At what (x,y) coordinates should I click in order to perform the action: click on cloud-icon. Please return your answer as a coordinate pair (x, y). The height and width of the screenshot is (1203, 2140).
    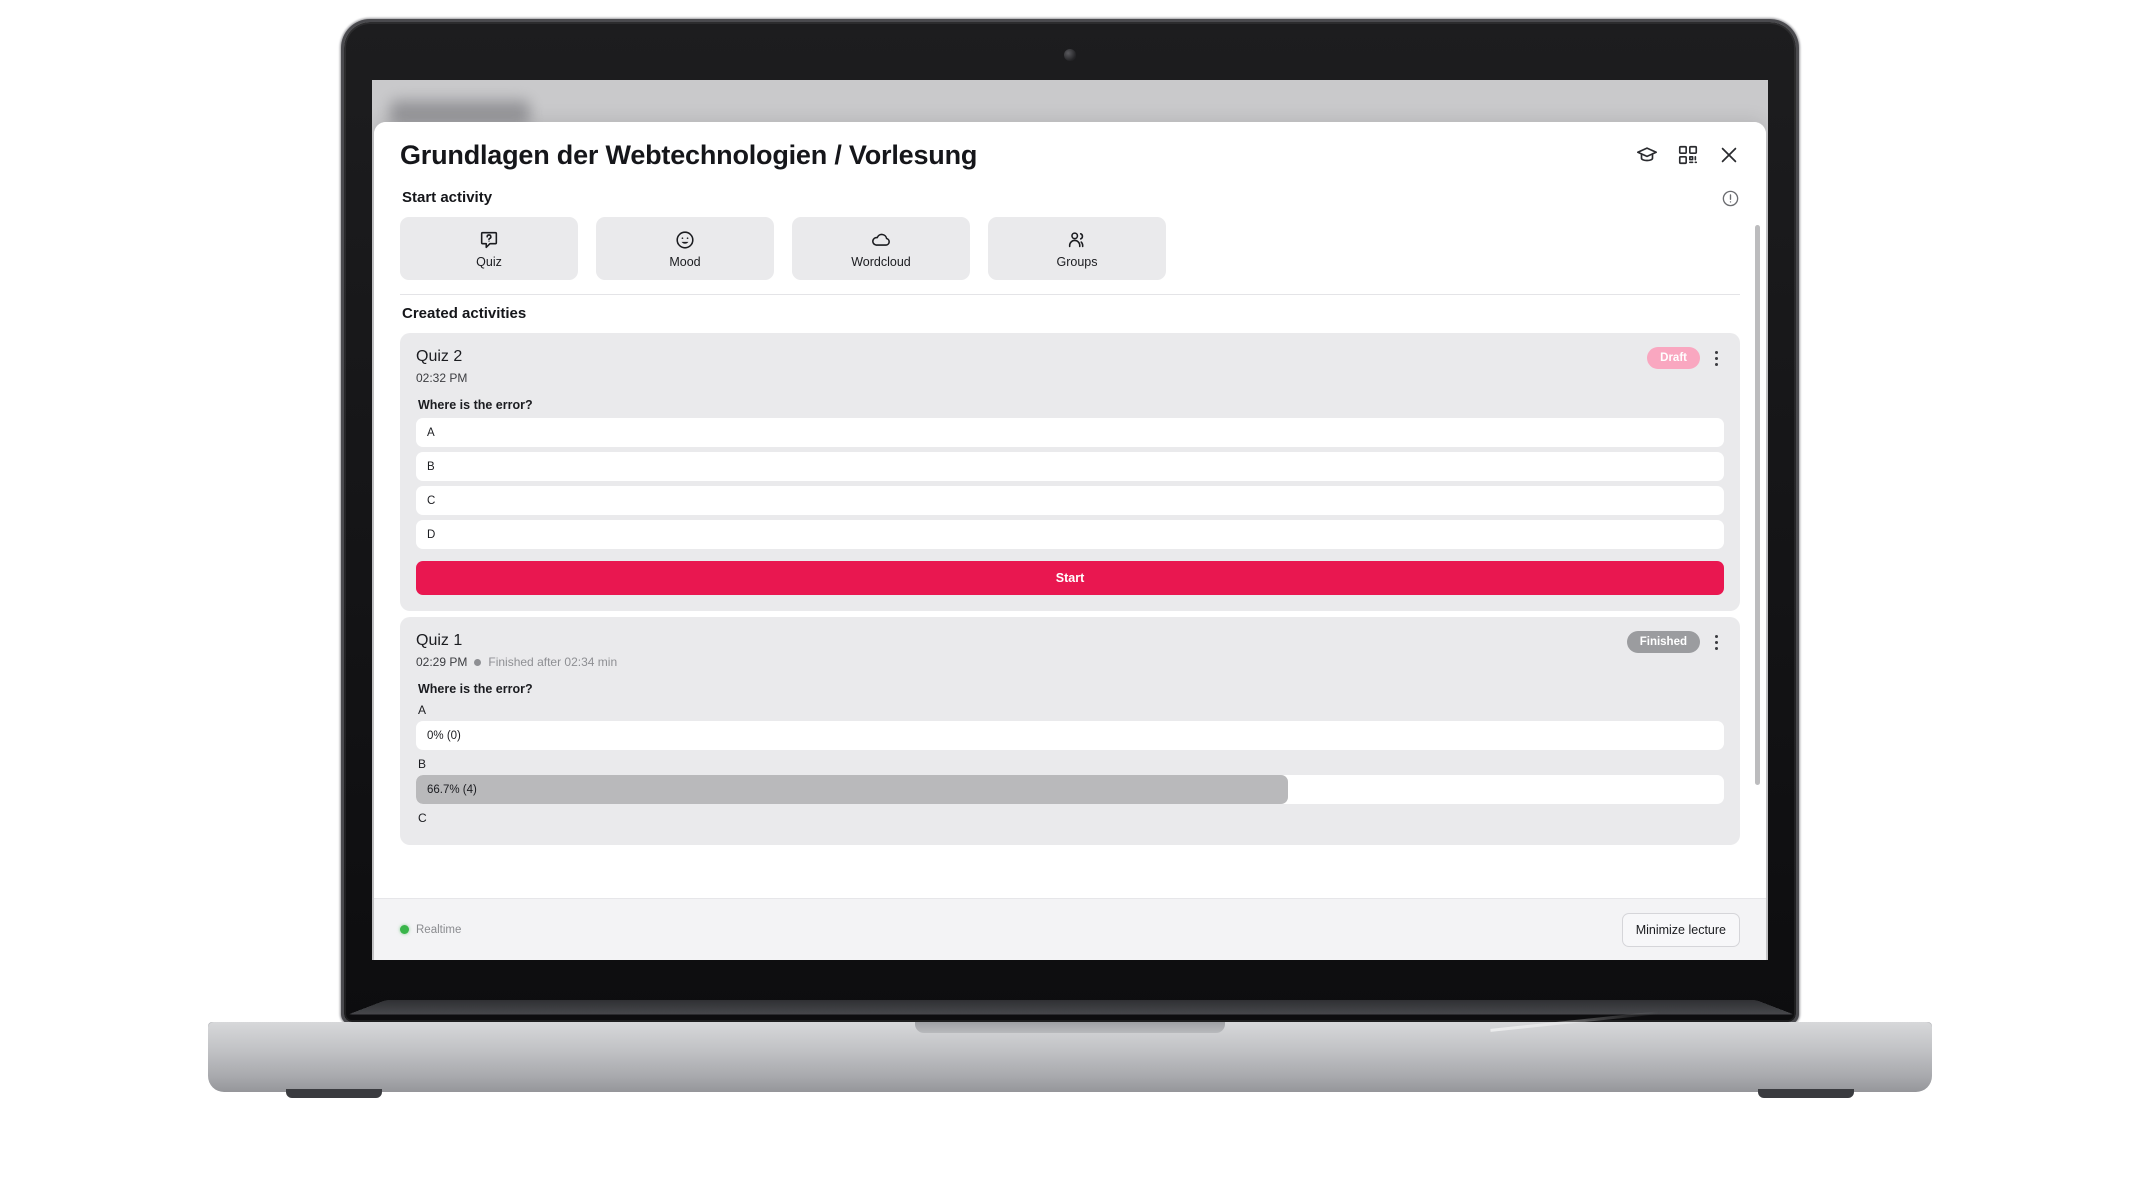
    Looking at the image, I should click on (881, 240).